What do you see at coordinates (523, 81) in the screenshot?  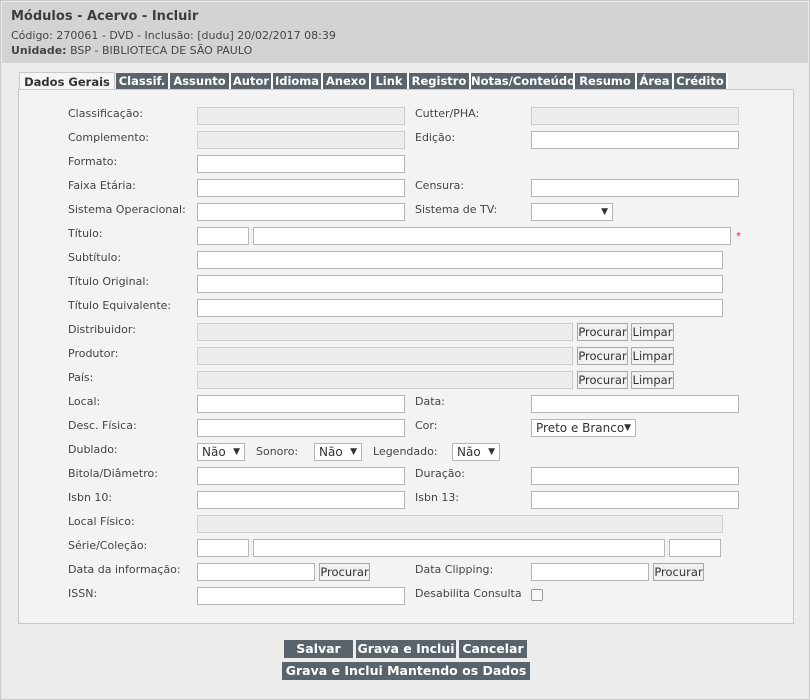 I see `tab-notas-conteudo: Notas/Conteúdo` at bounding box center [523, 81].